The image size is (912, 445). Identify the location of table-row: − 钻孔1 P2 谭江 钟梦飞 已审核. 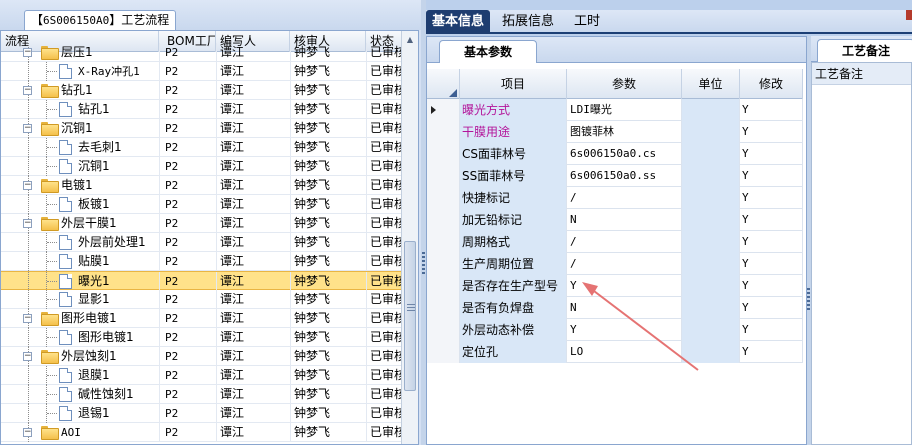
(201, 90).